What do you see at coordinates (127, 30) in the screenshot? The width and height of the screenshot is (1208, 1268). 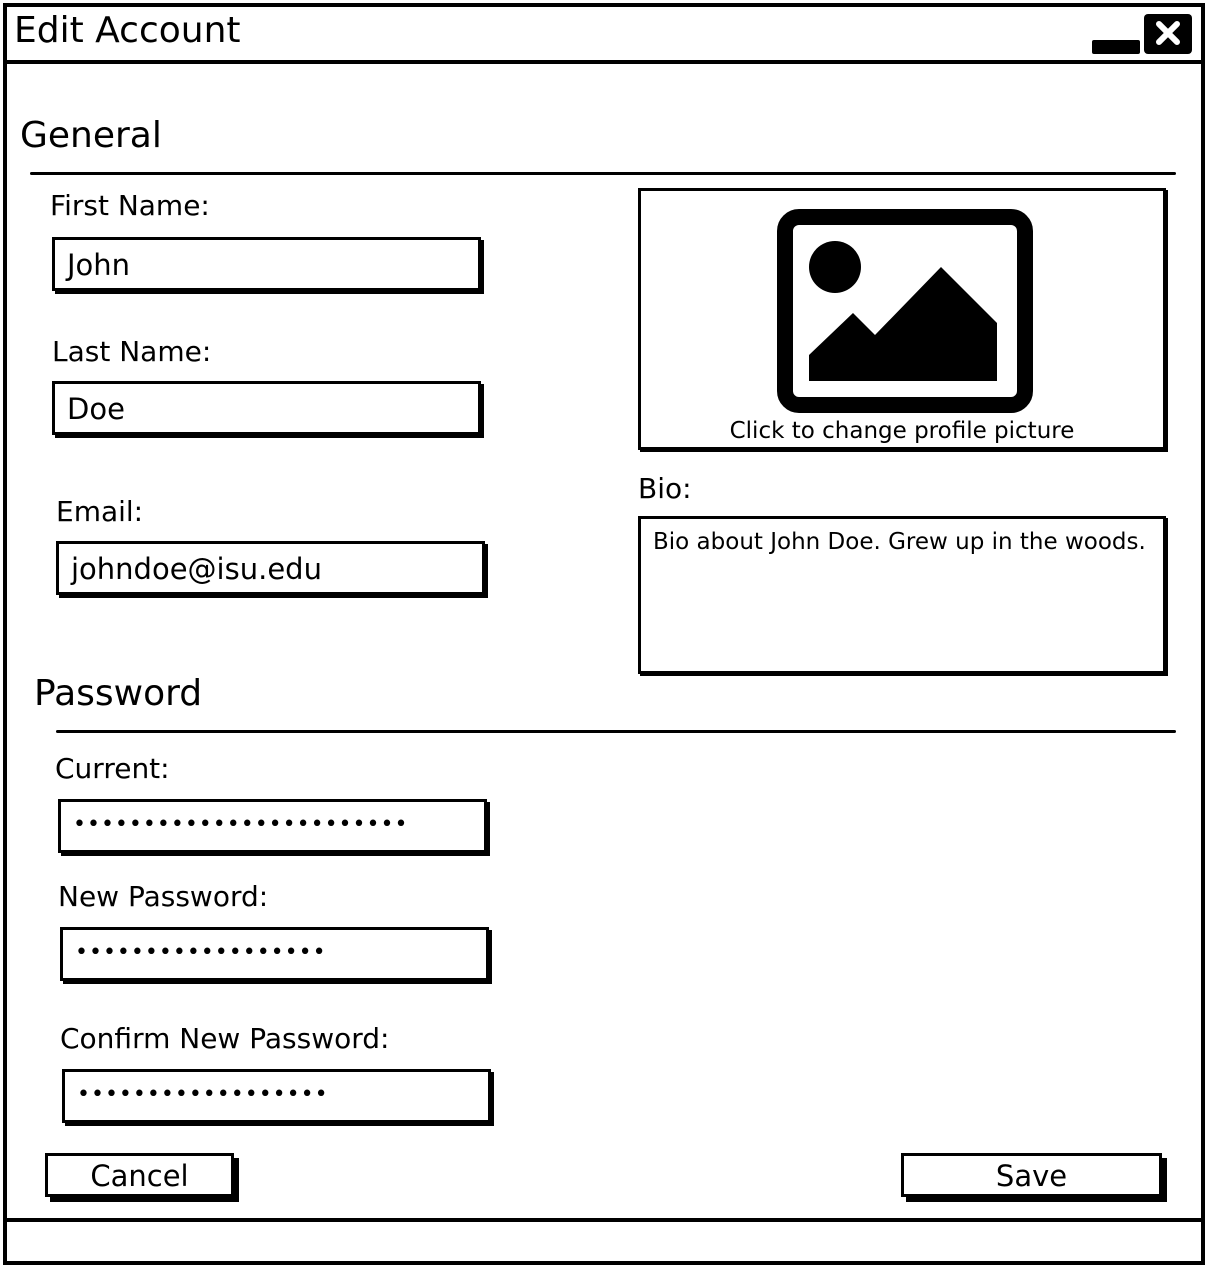 I see `window-title: Edit Account` at bounding box center [127, 30].